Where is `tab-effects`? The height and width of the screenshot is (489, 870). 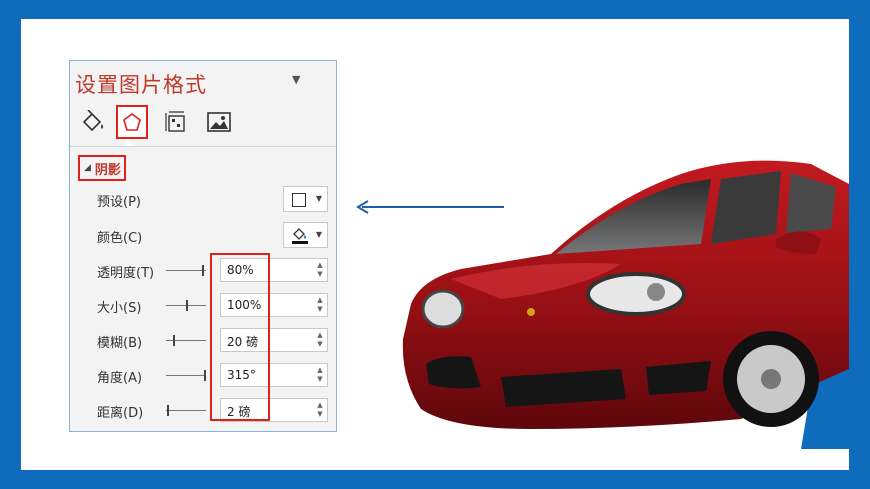 tab-effects is located at coordinates (132, 122).